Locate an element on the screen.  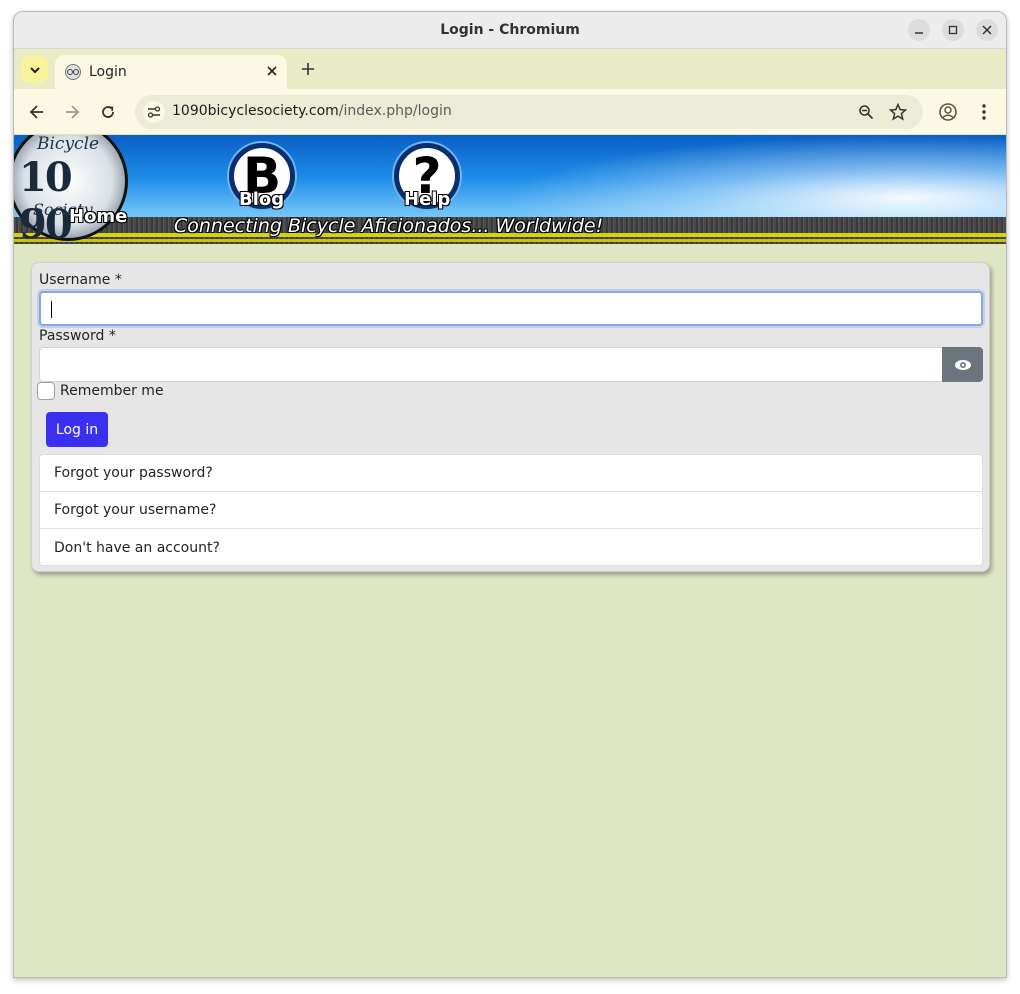
back-icon is located at coordinates (37, 112).